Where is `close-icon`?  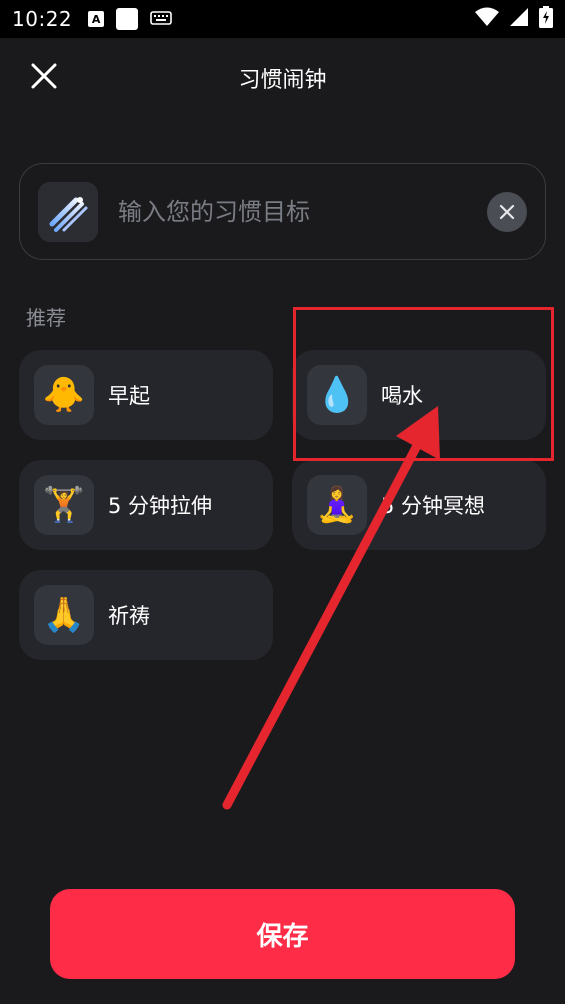
close-icon is located at coordinates (44, 76).